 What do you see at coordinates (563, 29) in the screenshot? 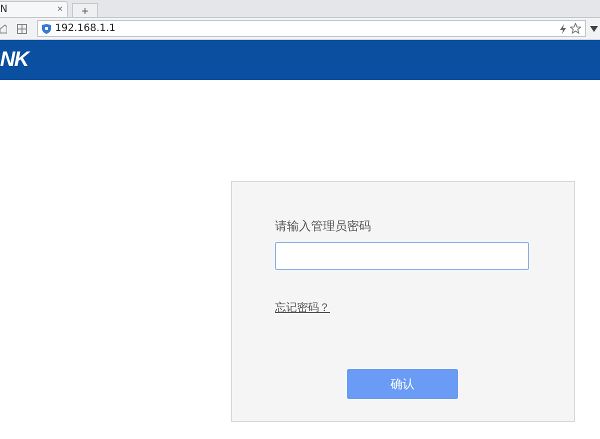
I see `lightning-icon` at bounding box center [563, 29].